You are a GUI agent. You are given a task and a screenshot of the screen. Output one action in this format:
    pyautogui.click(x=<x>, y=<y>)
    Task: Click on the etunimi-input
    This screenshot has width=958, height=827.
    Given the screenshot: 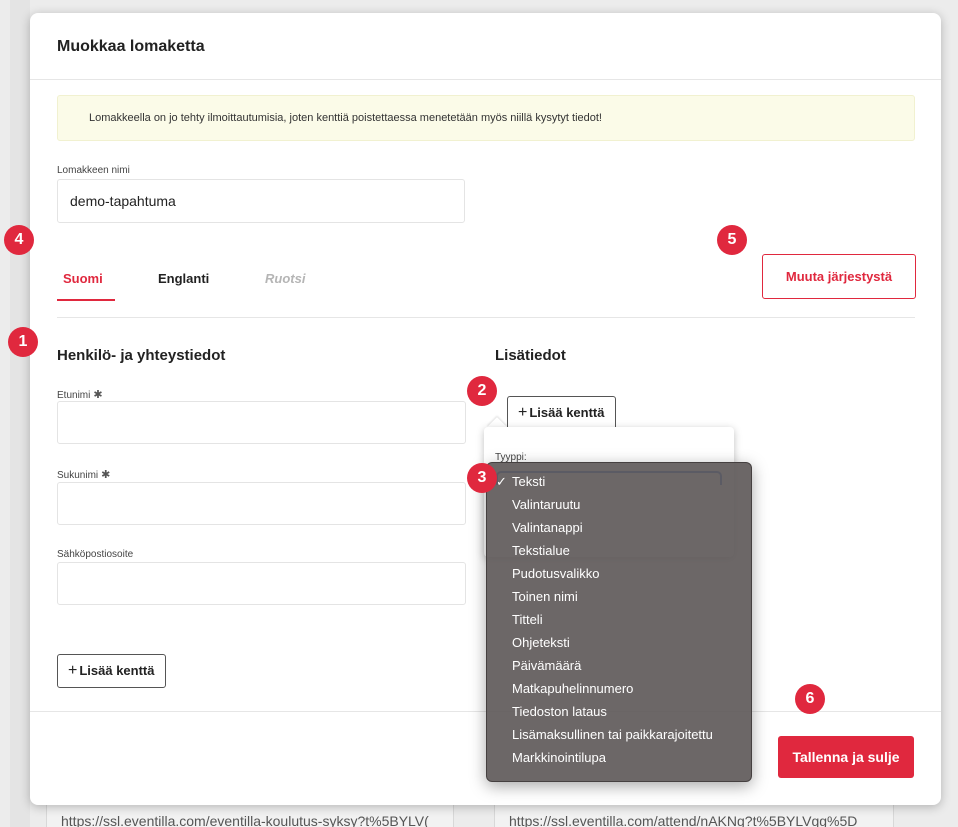 What is the action you would take?
    pyautogui.click(x=261, y=422)
    